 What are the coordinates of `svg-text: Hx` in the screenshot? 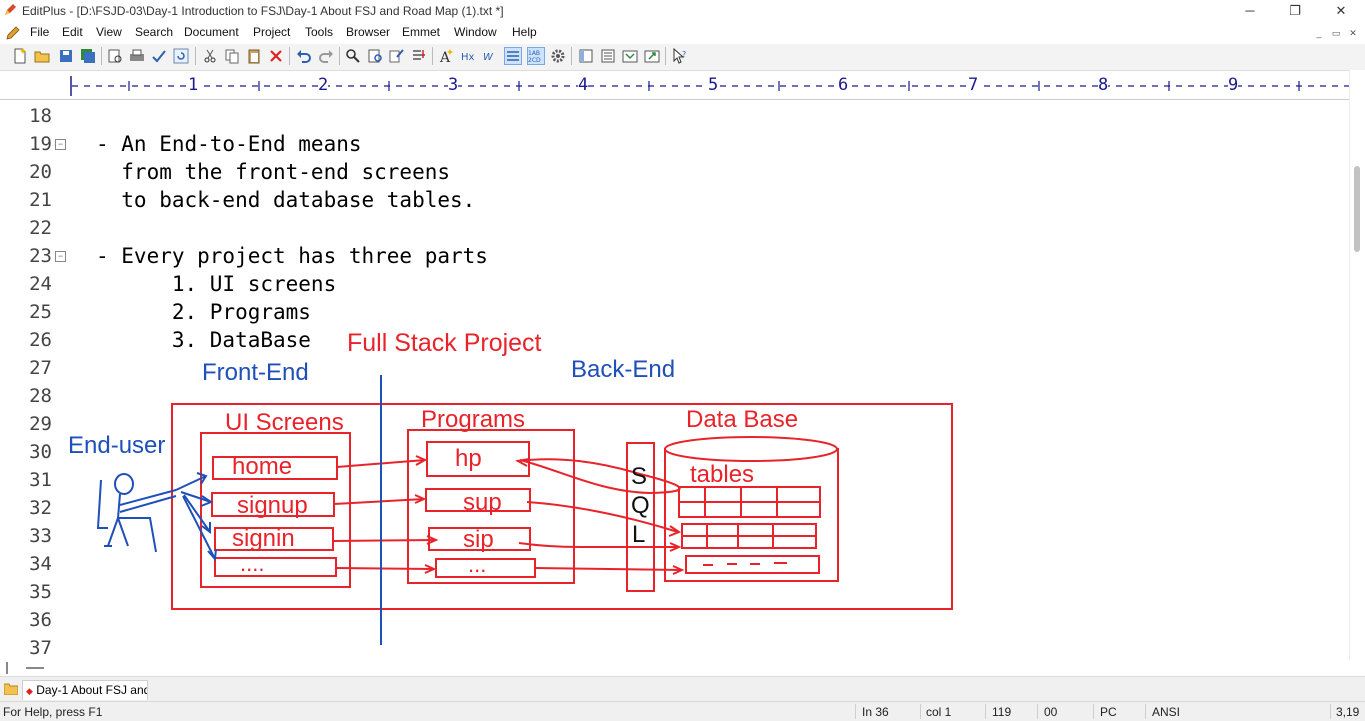 It's located at (468, 57).